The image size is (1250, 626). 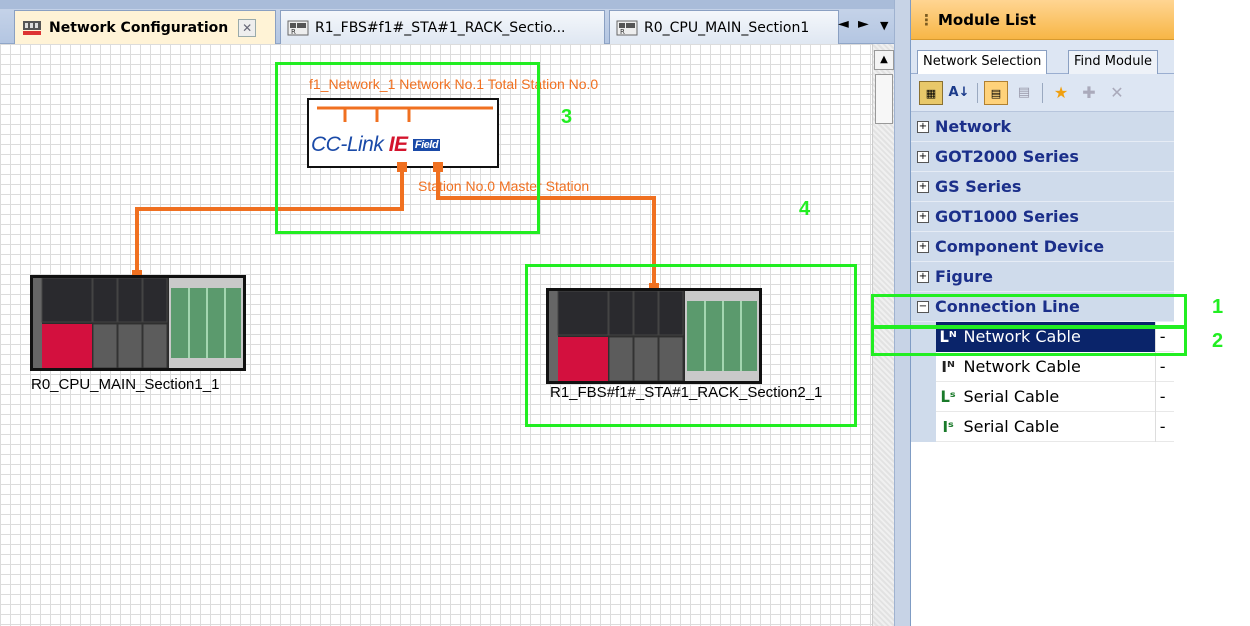 I want to click on add-icon: ✚, so click(x=1089, y=93).